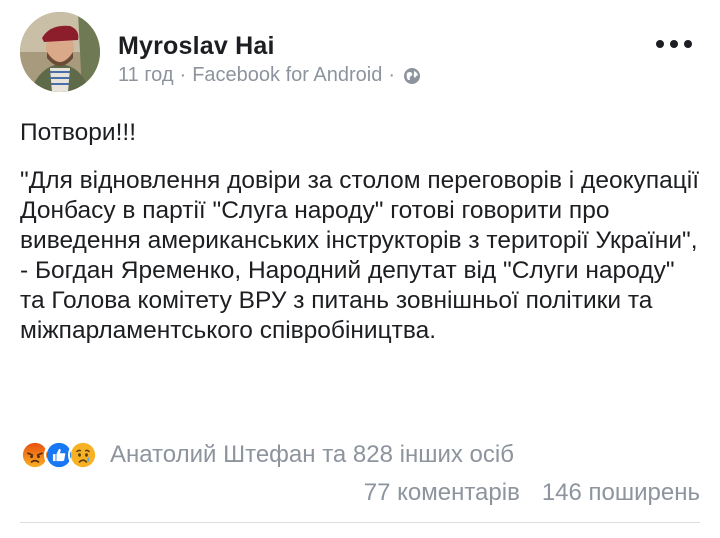  What do you see at coordinates (532, 493) in the screenshot?
I see `post-stats: 77 коментарів 146 поширень` at bounding box center [532, 493].